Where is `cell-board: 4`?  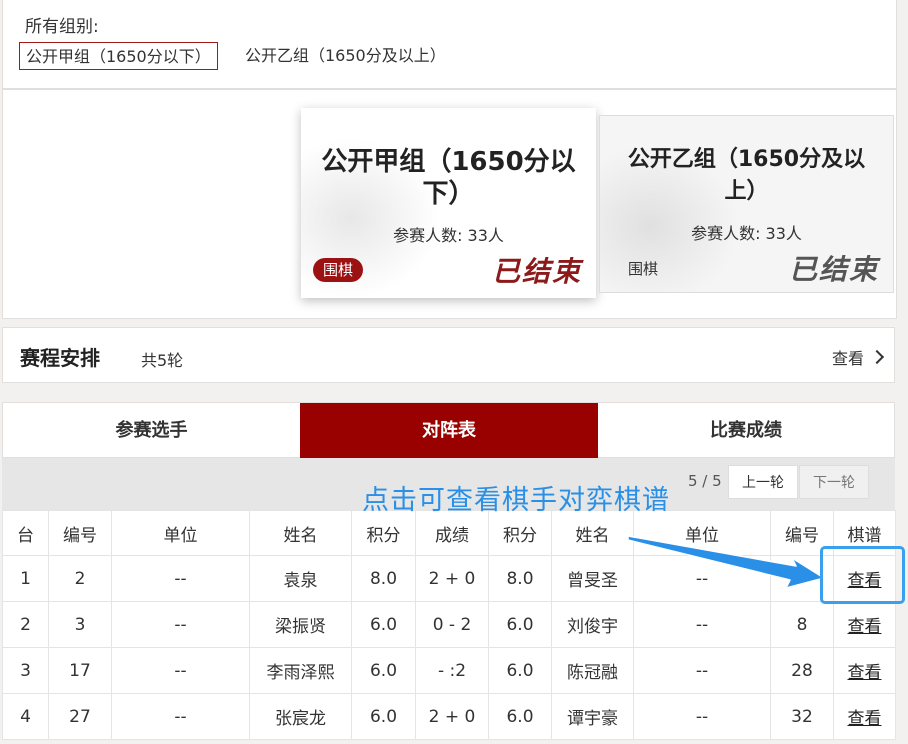
cell-board: 4 is located at coordinates (25, 716).